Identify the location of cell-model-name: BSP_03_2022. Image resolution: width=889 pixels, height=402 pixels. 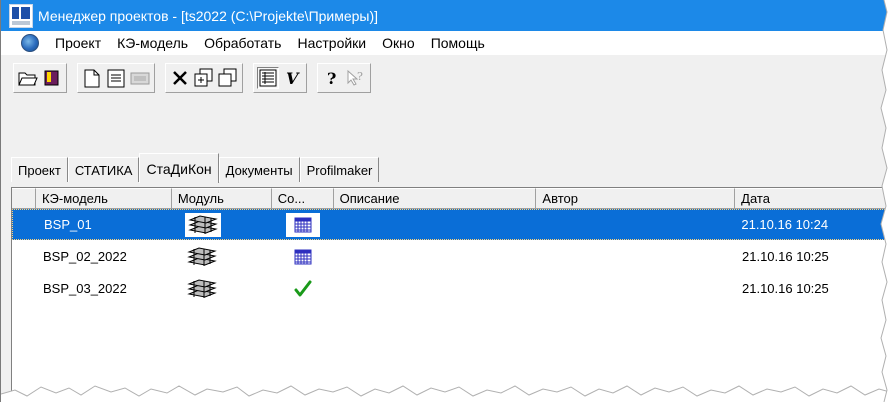
(85, 288).